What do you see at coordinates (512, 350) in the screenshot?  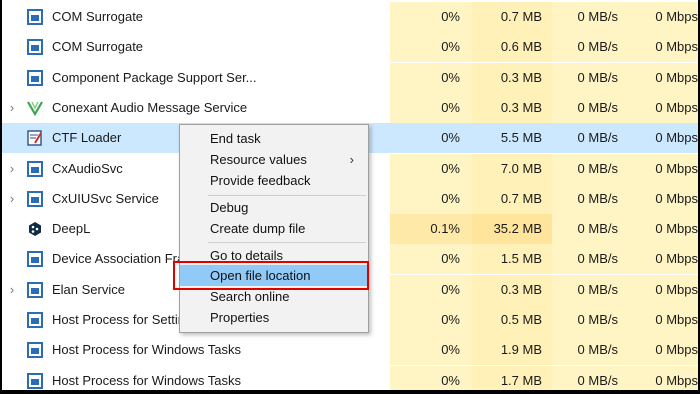 I see `memory-value: 1.9 MB` at bounding box center [512, 350].